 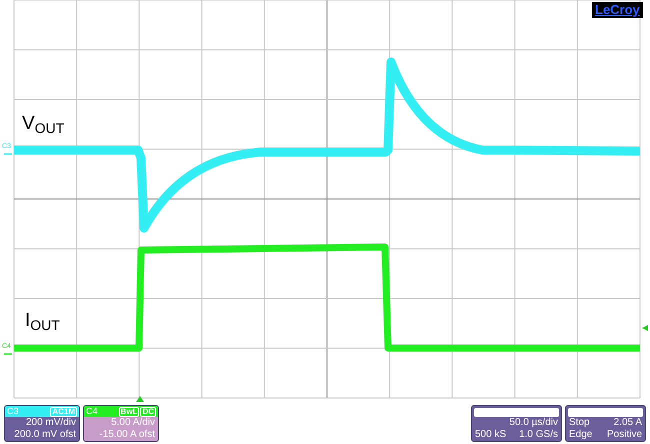 What do you see at coordinates (538, 435) in the screenshot?
I see `sample-rate: 1.0 GS/s` at bounding box center [538, 435].